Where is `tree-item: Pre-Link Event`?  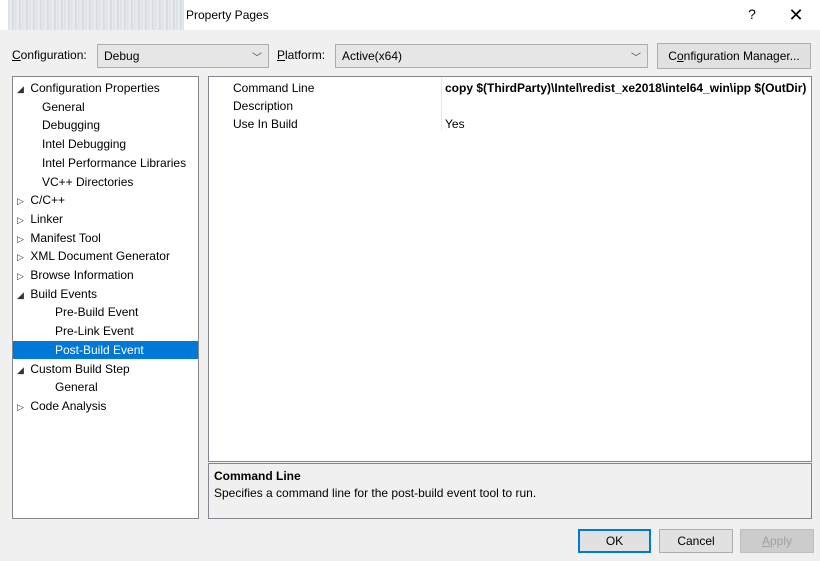 tree-item: Pre-Link Event is located at coordinates (105, 331).